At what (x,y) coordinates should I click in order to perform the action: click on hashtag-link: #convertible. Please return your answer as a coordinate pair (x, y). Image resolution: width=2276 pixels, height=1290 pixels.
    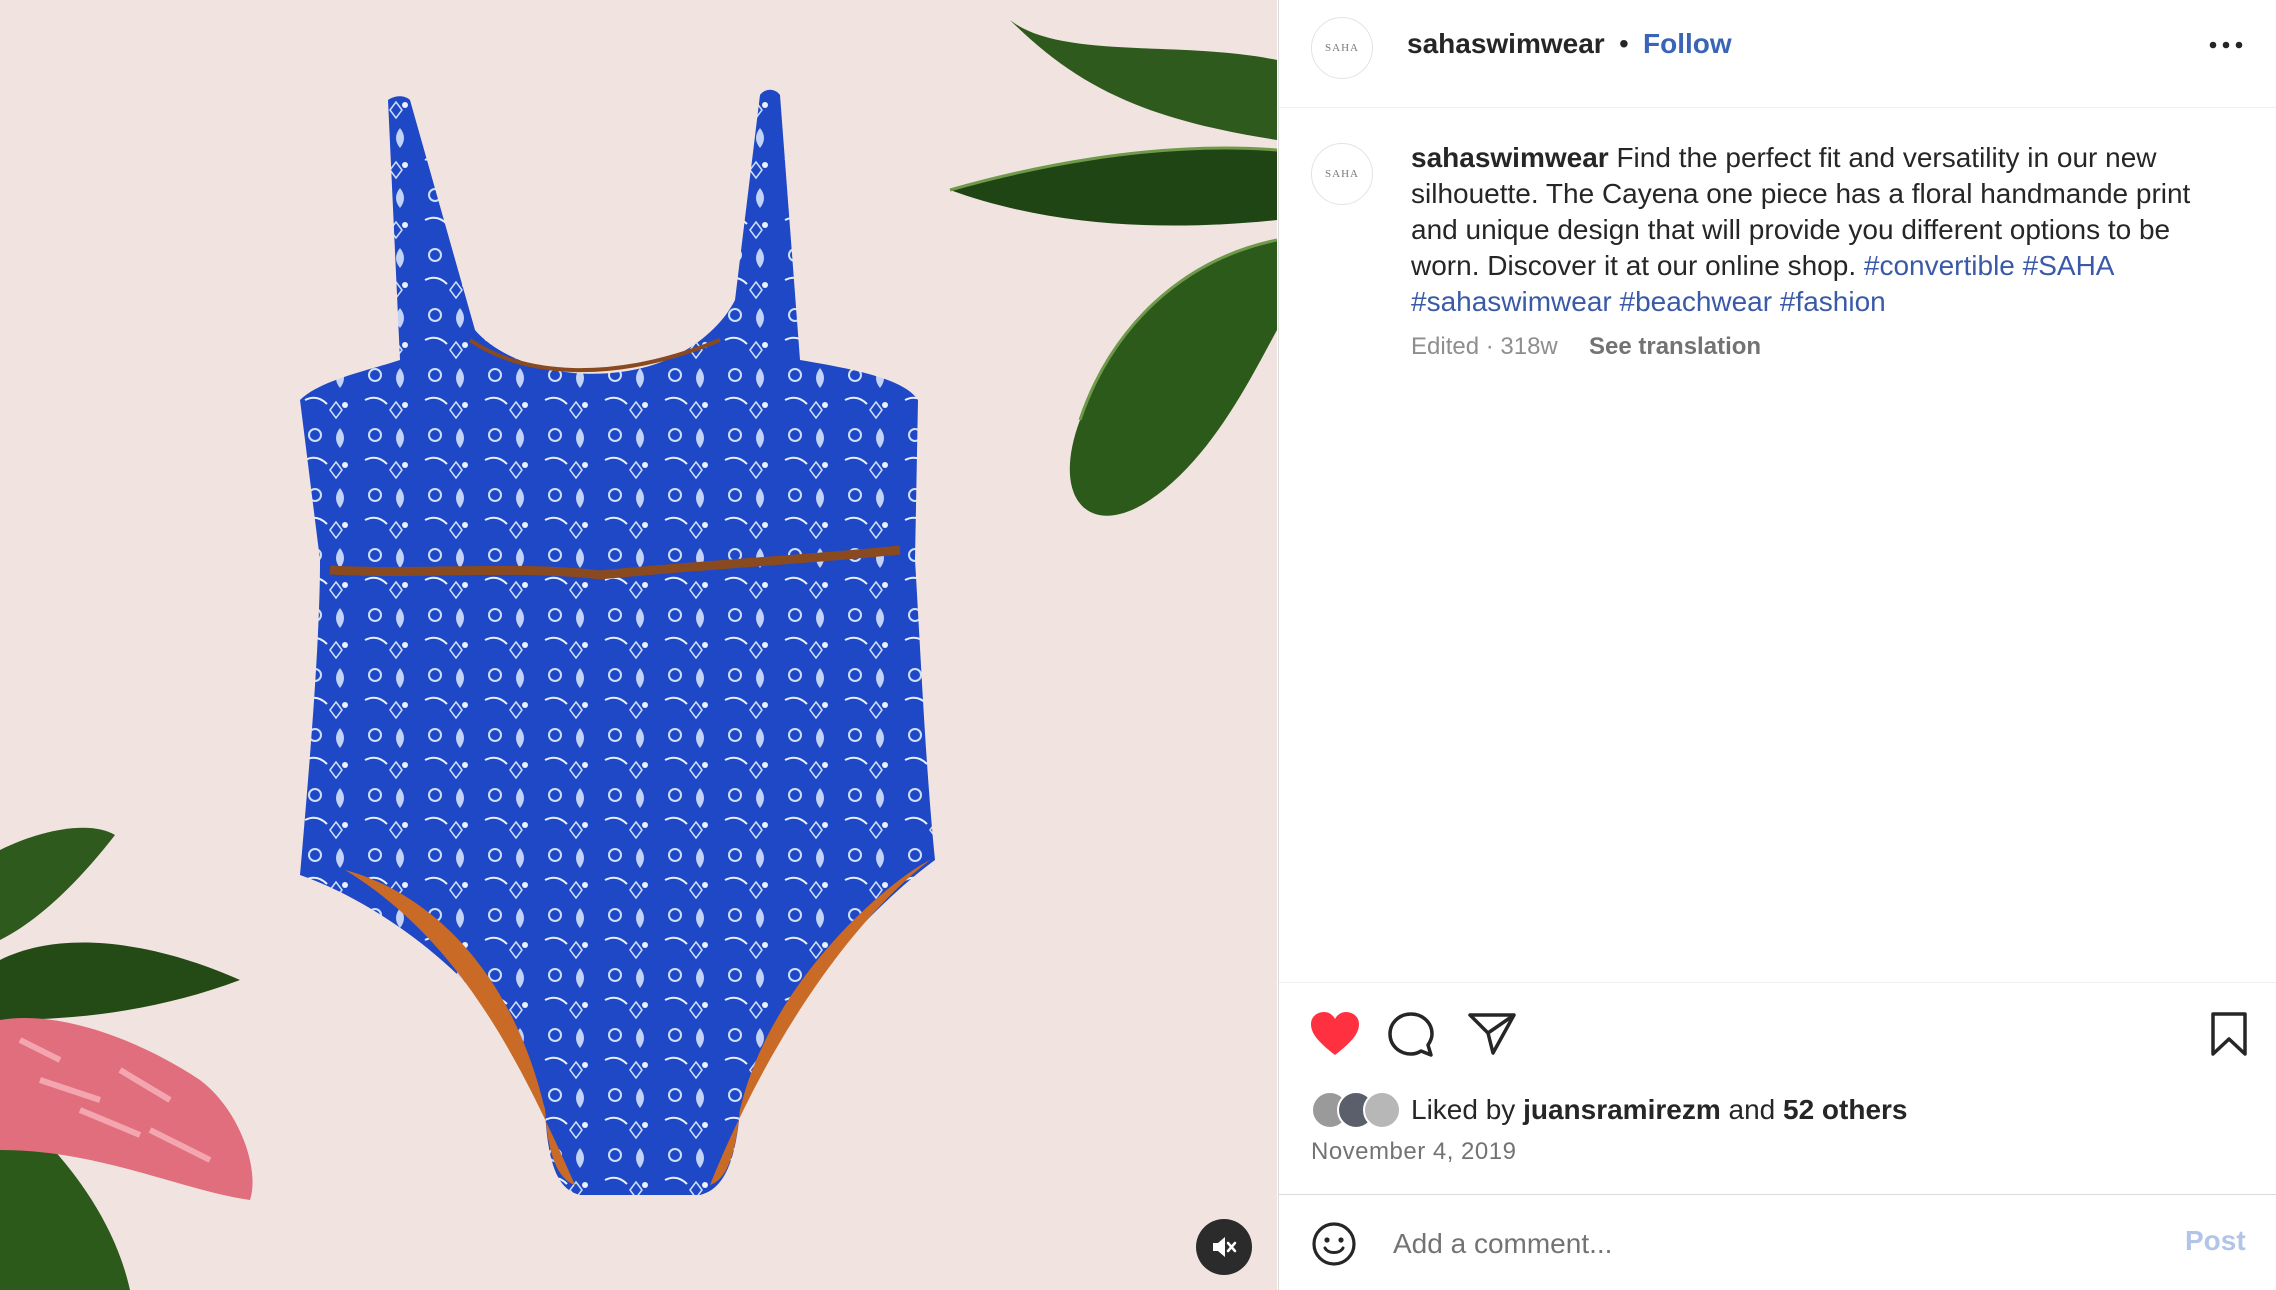
    Looking at the image, I should click on (1939, 265).